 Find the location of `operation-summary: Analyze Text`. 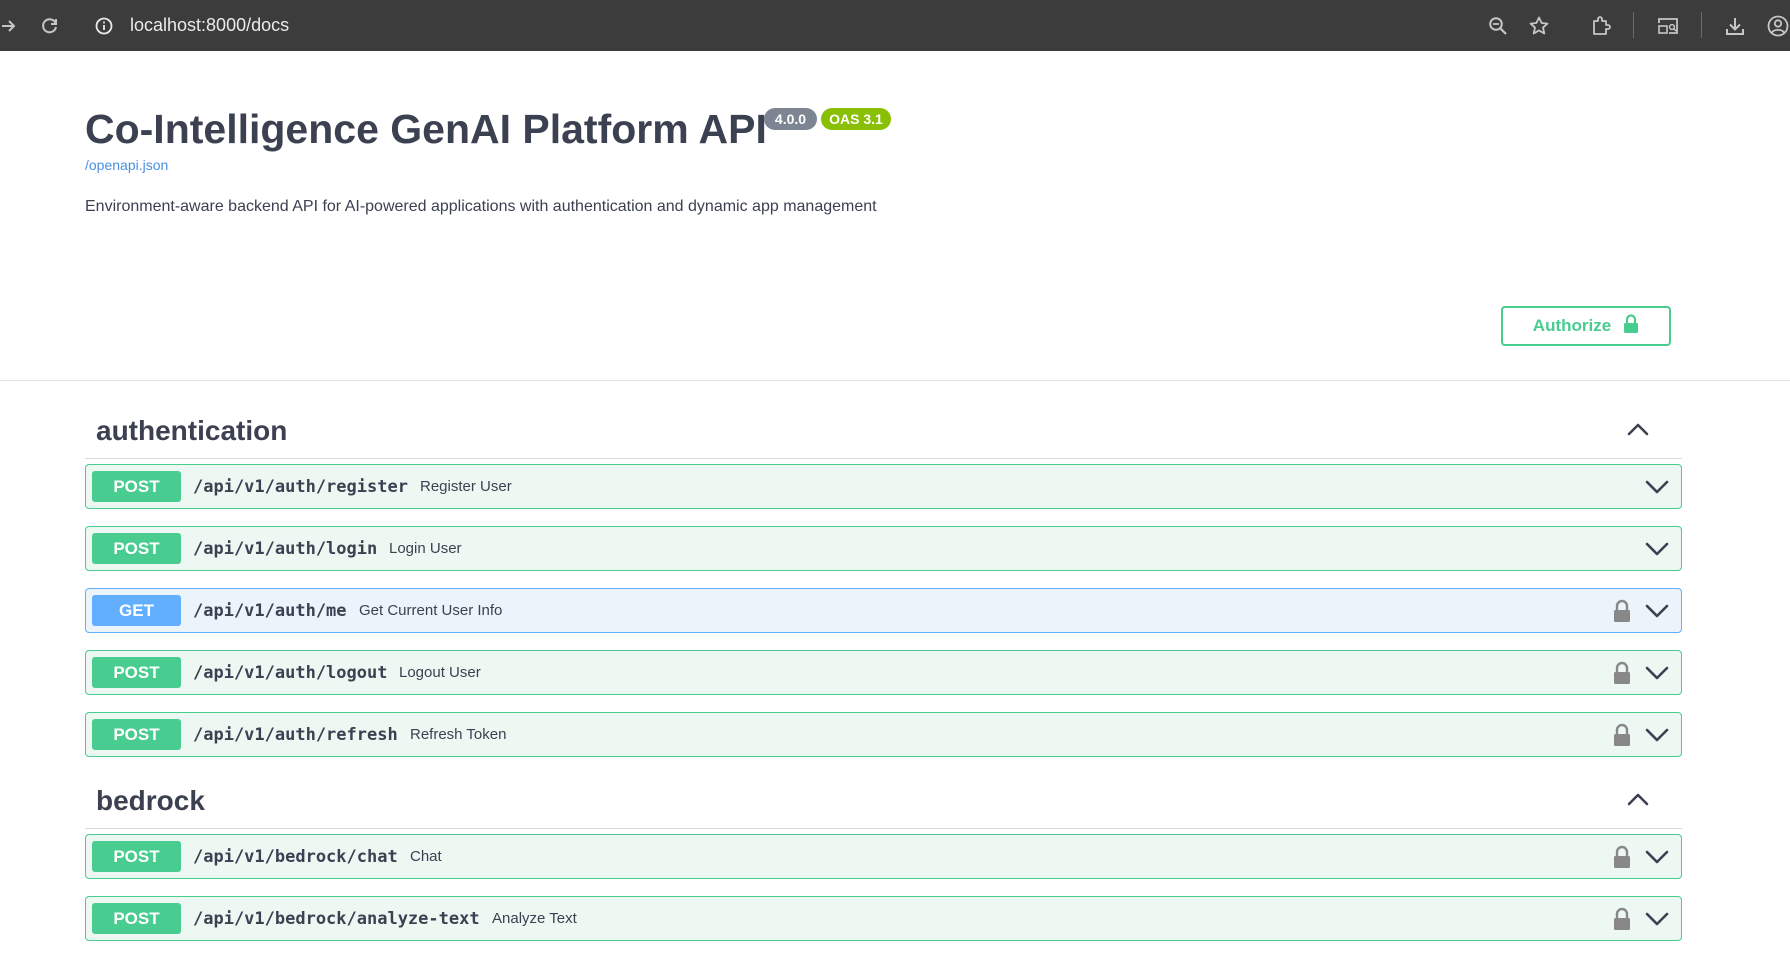

operation-summary: Analyze Text is located at coordinates (534, 918).